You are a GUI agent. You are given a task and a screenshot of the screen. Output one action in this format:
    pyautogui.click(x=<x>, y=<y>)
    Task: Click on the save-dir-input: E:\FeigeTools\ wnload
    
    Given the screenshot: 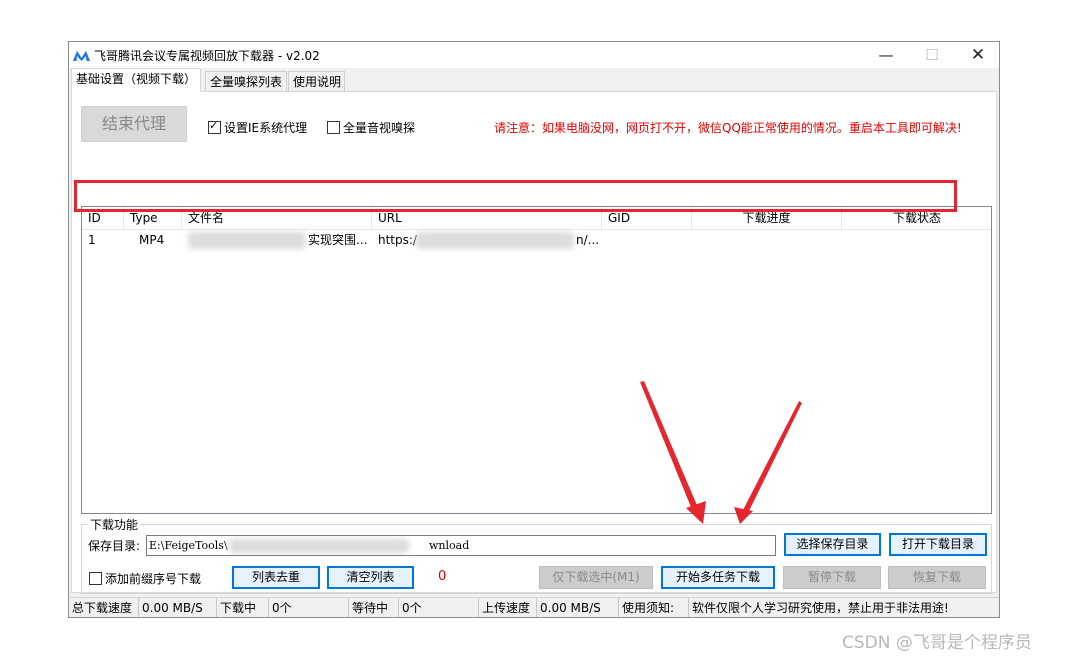 What is the action you would take?
    pyautogui.click(x=461, y=545)
    